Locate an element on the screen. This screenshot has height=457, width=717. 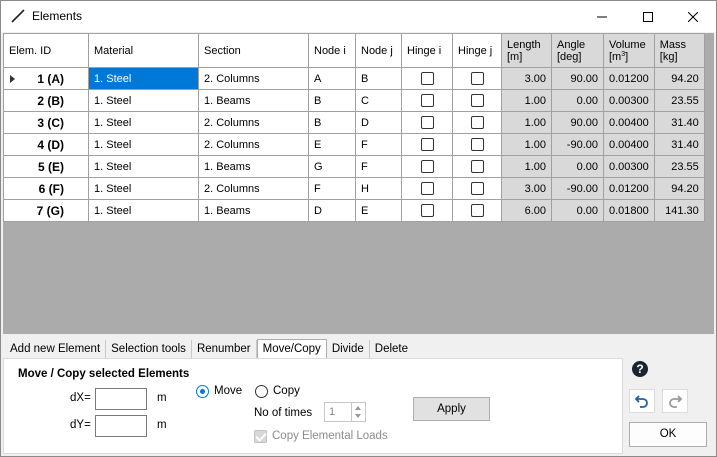
cell-node-j: B is located at coordinates (378, 78).